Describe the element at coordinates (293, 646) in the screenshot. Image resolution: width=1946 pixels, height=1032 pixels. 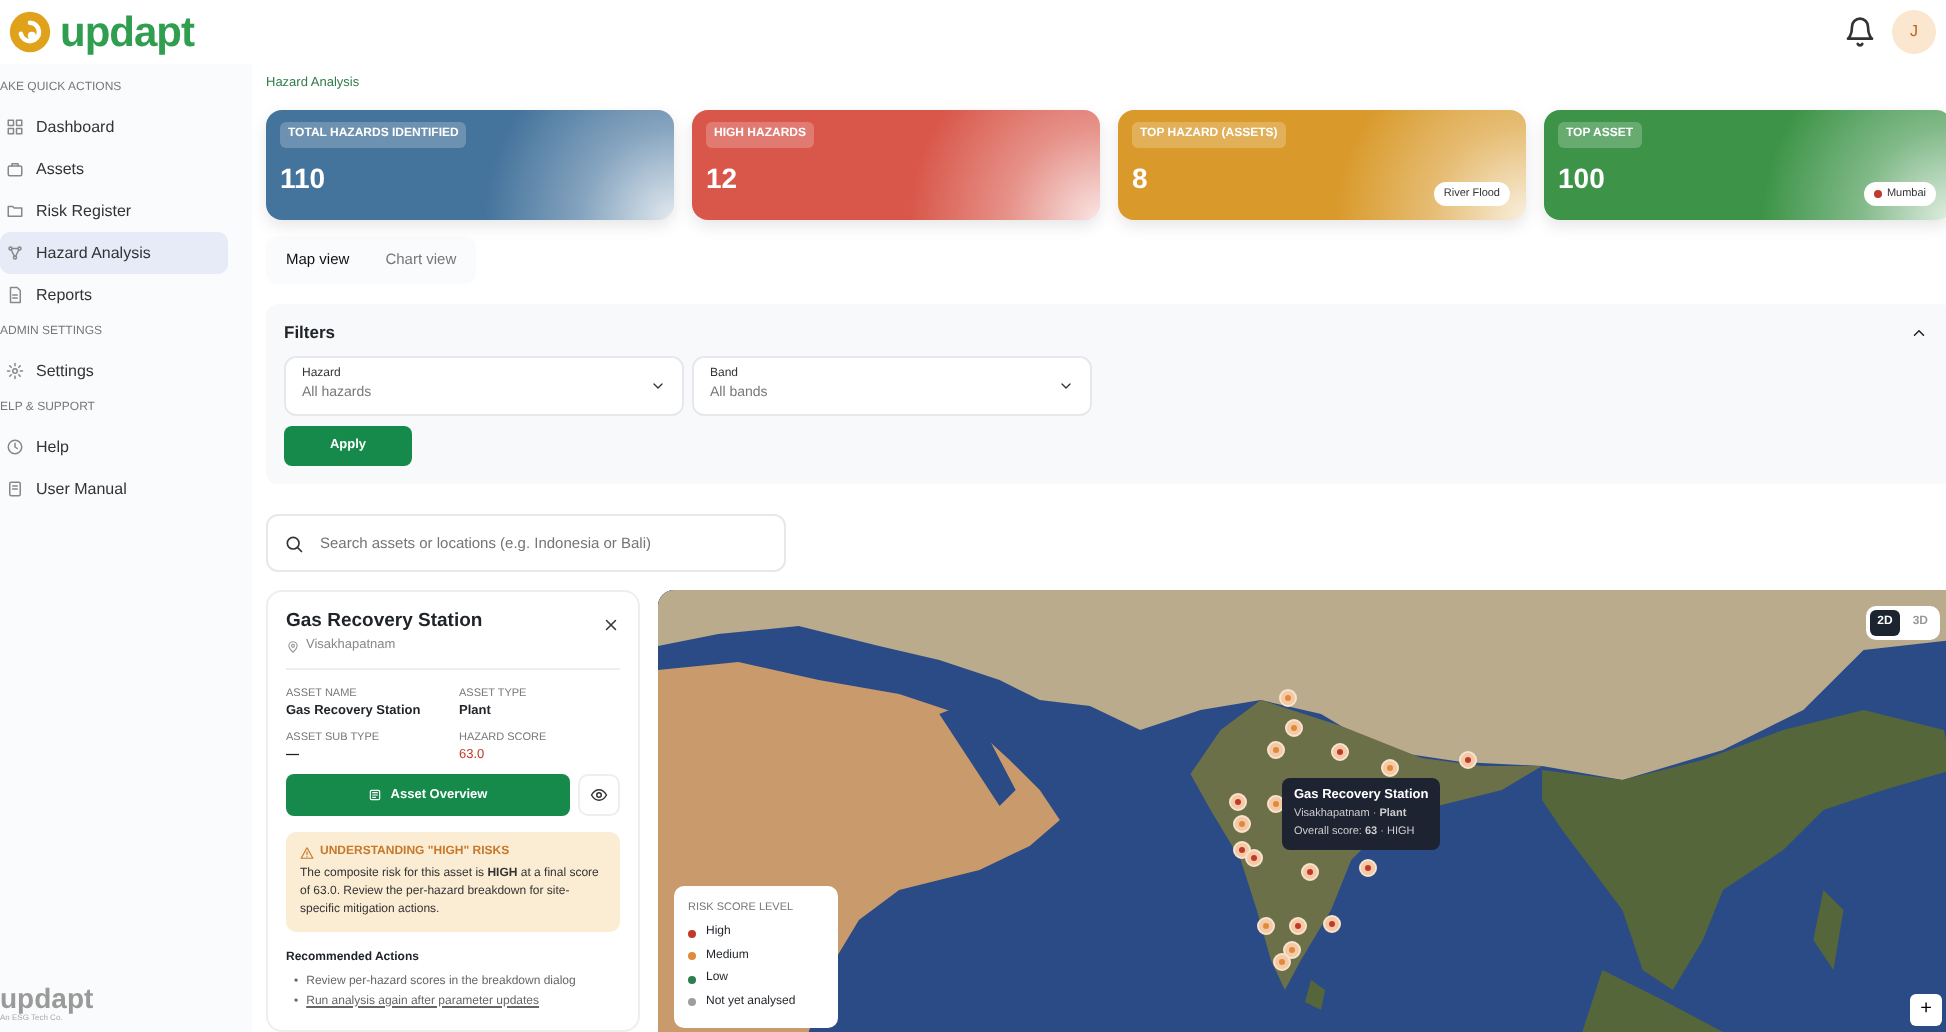
I see `location-pin-icon` at that location.